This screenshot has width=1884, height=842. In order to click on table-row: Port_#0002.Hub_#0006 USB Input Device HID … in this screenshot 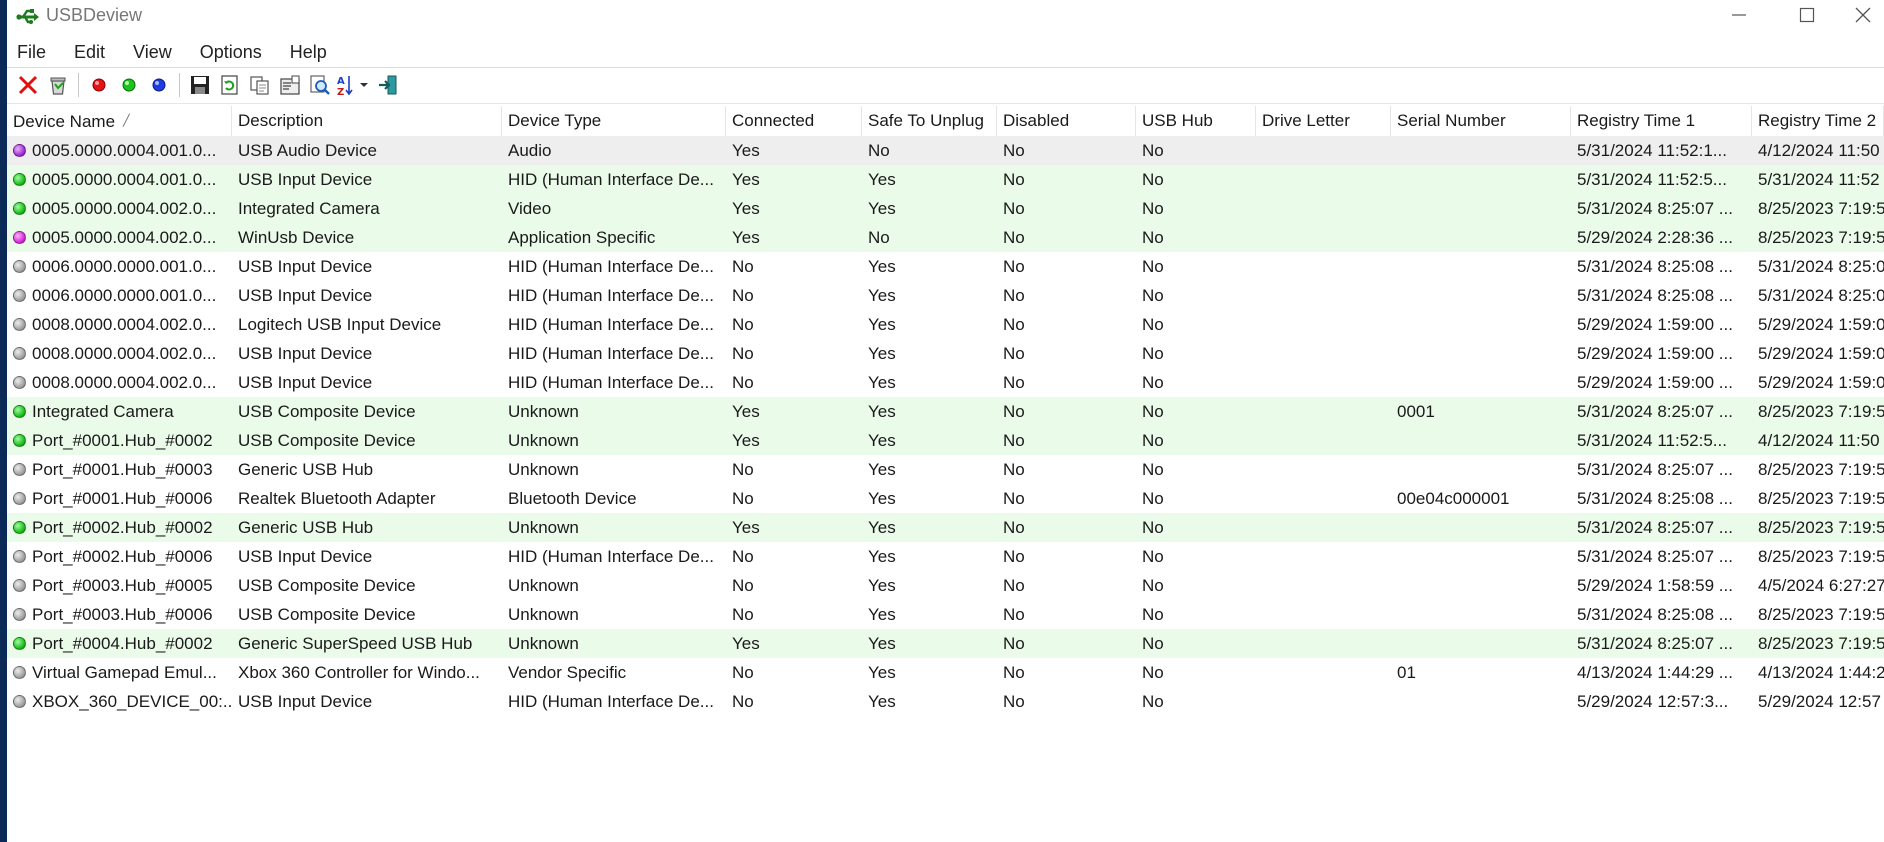, I will do `click(945, 556)`.